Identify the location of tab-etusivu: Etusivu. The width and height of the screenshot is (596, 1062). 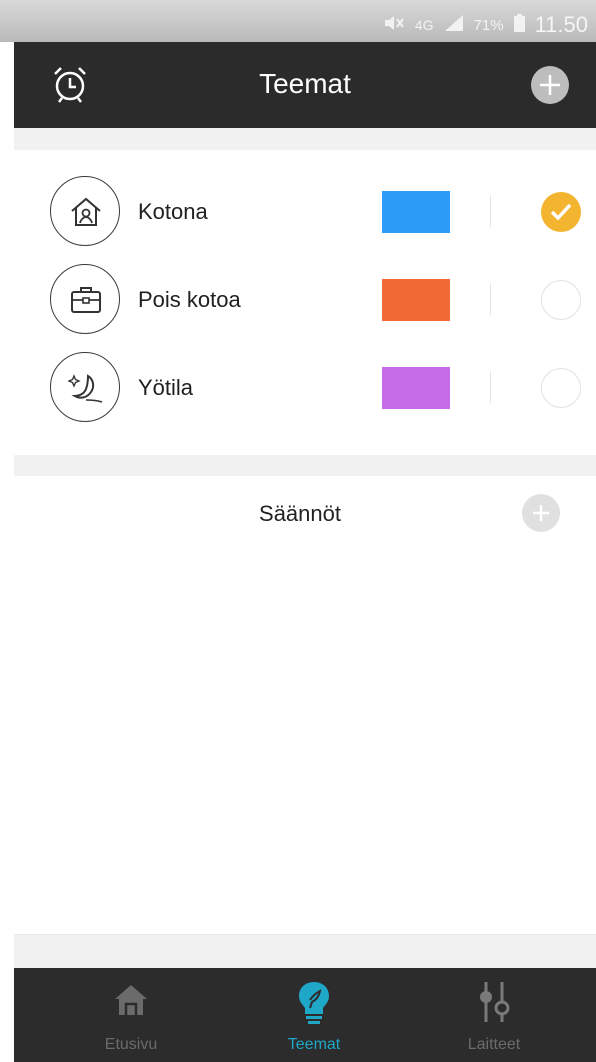
(131, 1015).